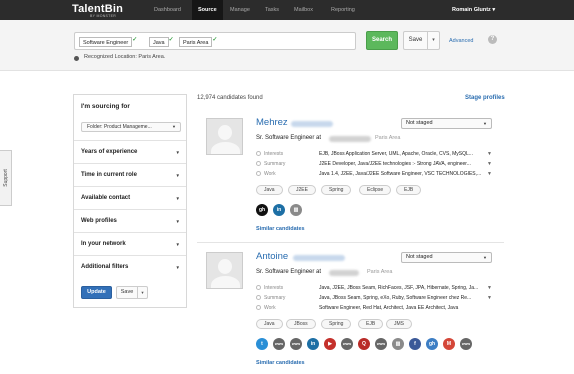  I want to click on nav-manage: Manage, so click(240, 10).